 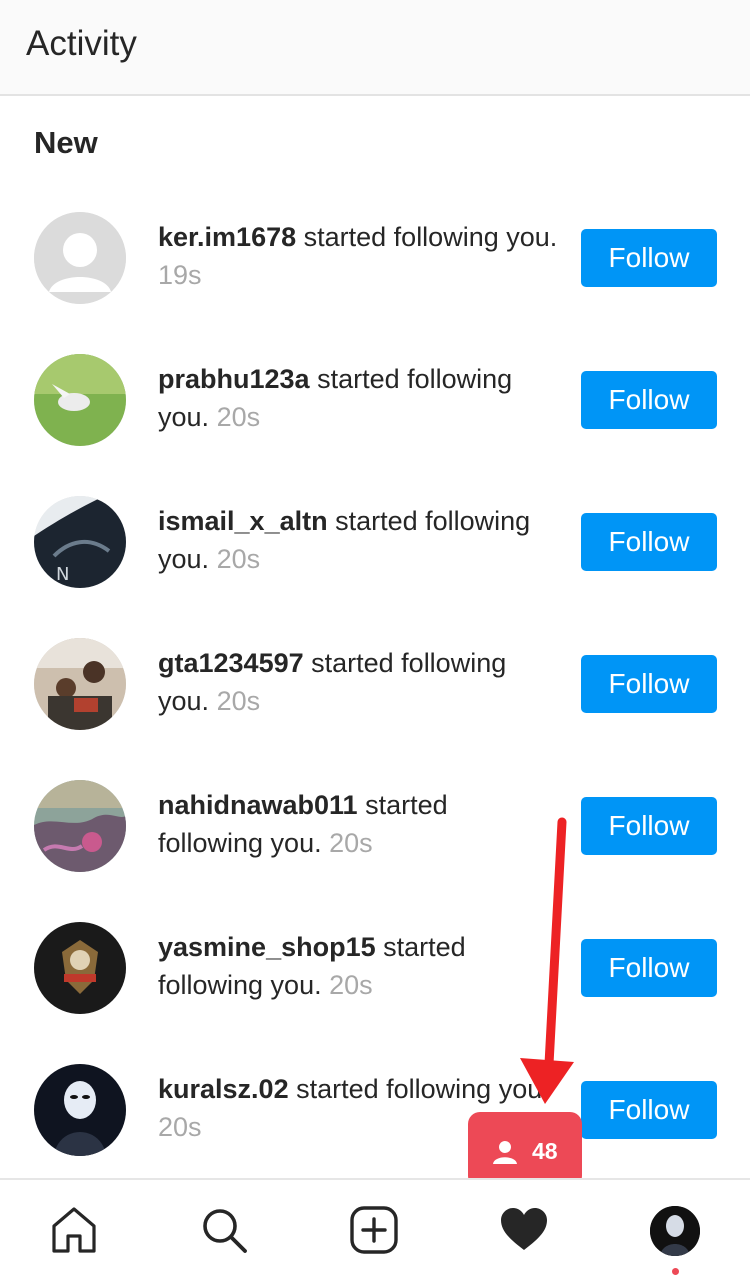 What do you see at coordinates (524, 1230) in the screenshot?
I see `heart-icon` at bounding box center [524, 1230].